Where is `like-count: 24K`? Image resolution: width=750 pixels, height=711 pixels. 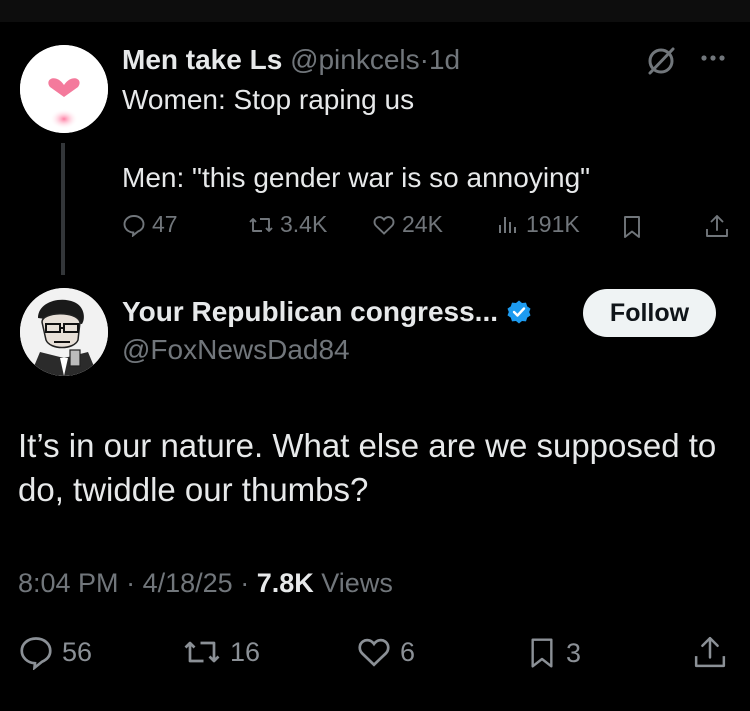
like-count: 24K is located at coordinates (422, 224).